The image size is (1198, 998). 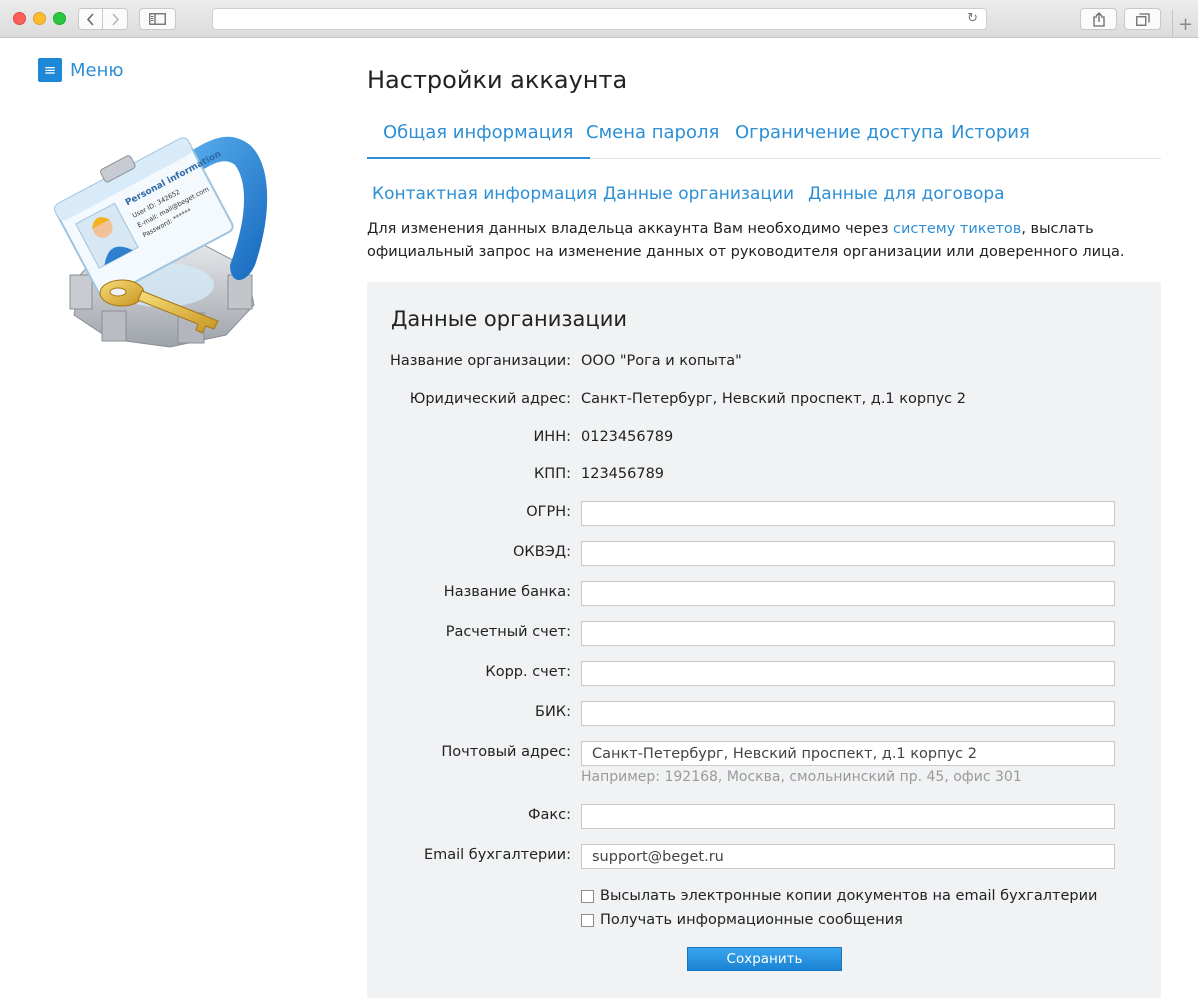 I want to click on corr-account-input, so click(x=848, y=673).